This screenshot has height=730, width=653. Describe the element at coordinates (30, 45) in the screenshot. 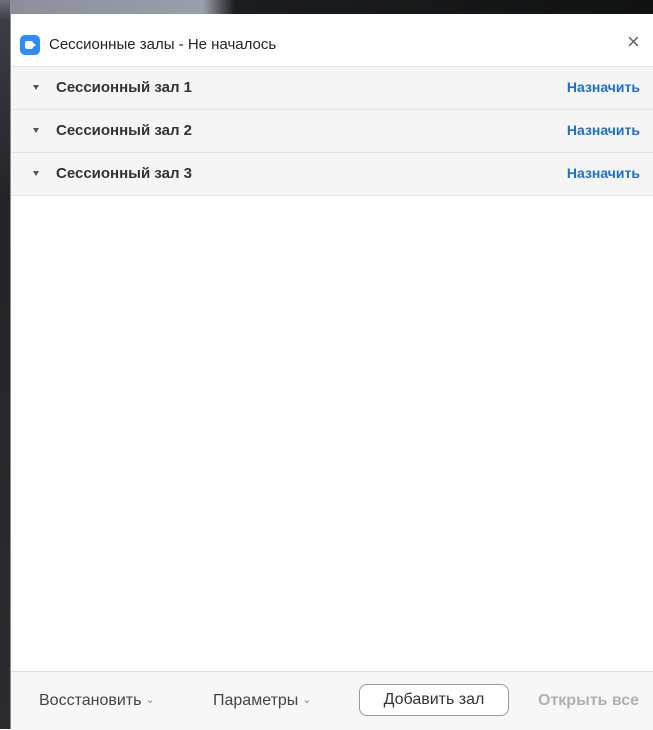

I see `zoom-app-icon` at that location.